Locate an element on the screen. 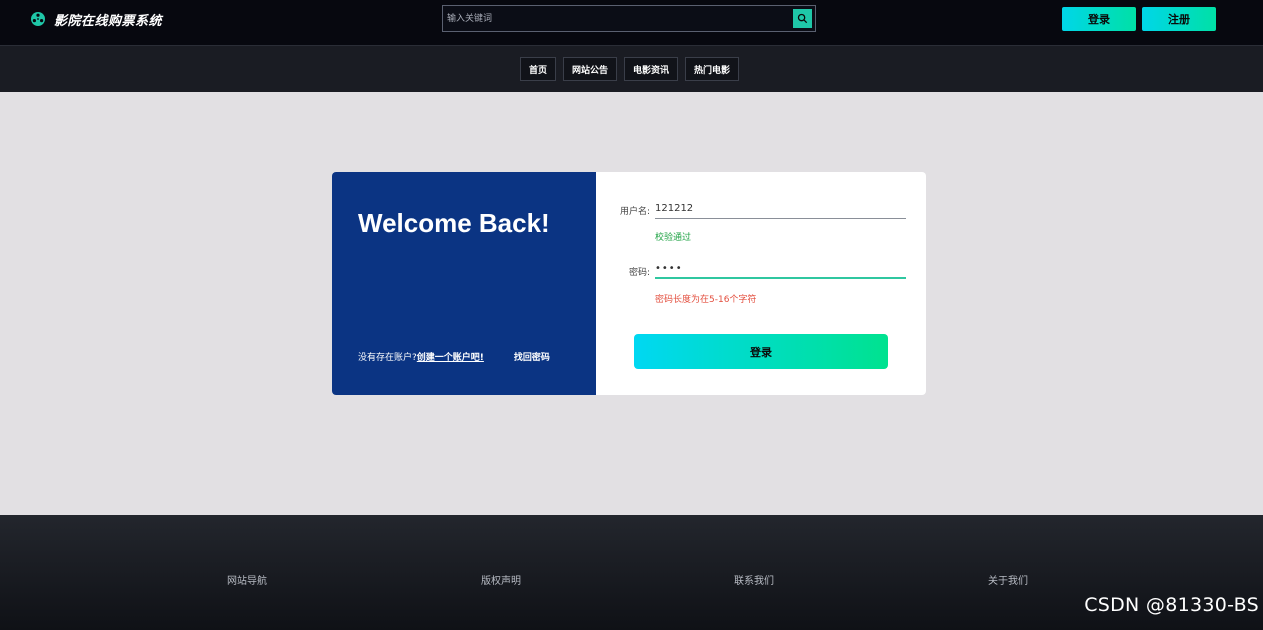 The height and width of the screenshot is (630, 1263). search-box is located at coordinates (629, 18).